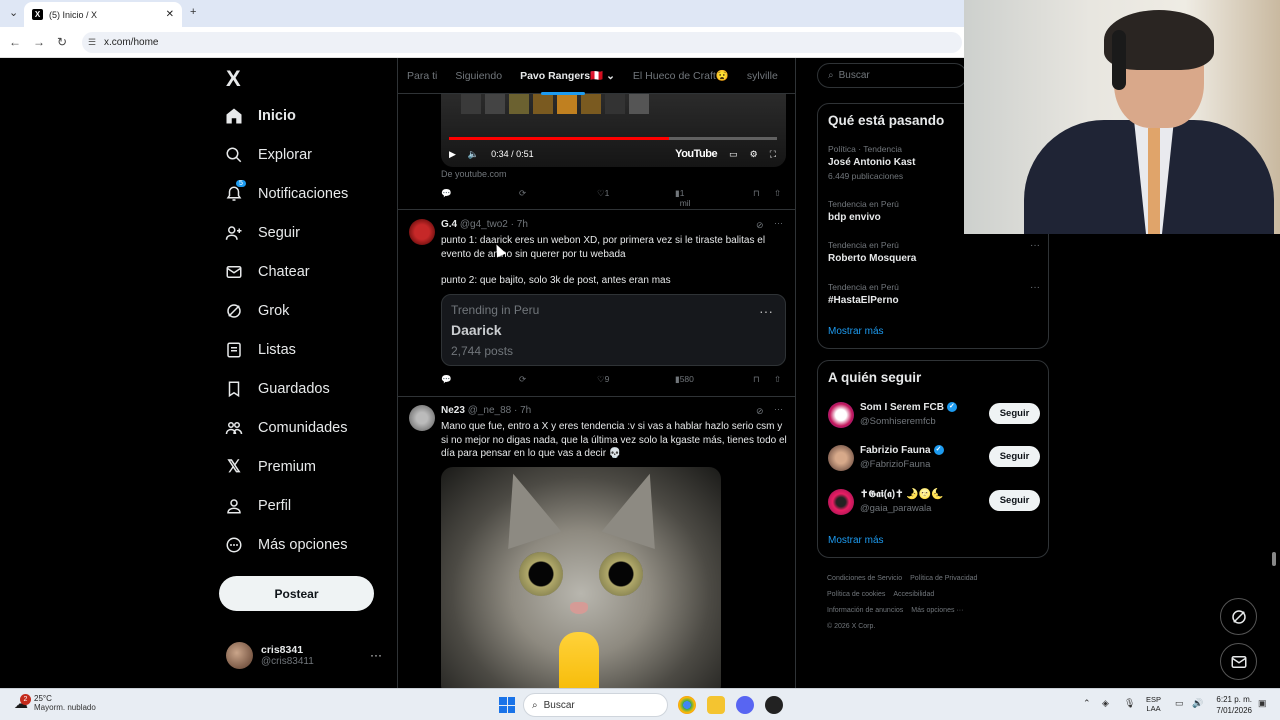 This screenshot has width=1280, height=720. I want to click on views-button: ▮ 1 mil, so click(683, 198).